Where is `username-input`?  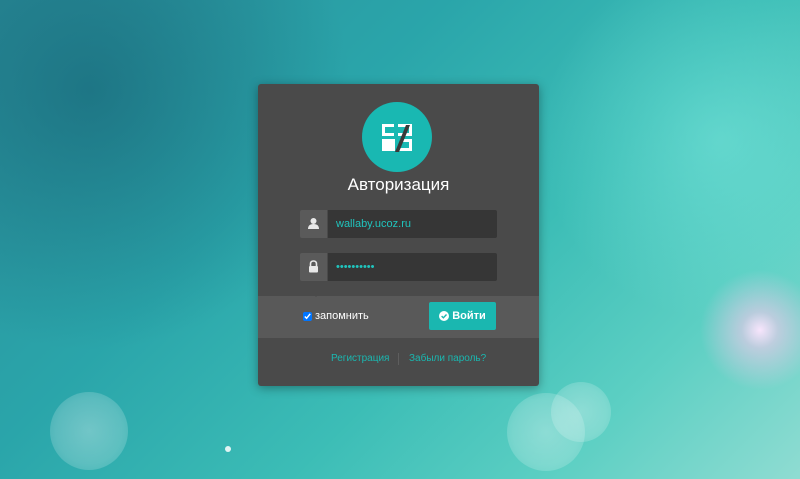 username-input is located at coordinates (412, 224).